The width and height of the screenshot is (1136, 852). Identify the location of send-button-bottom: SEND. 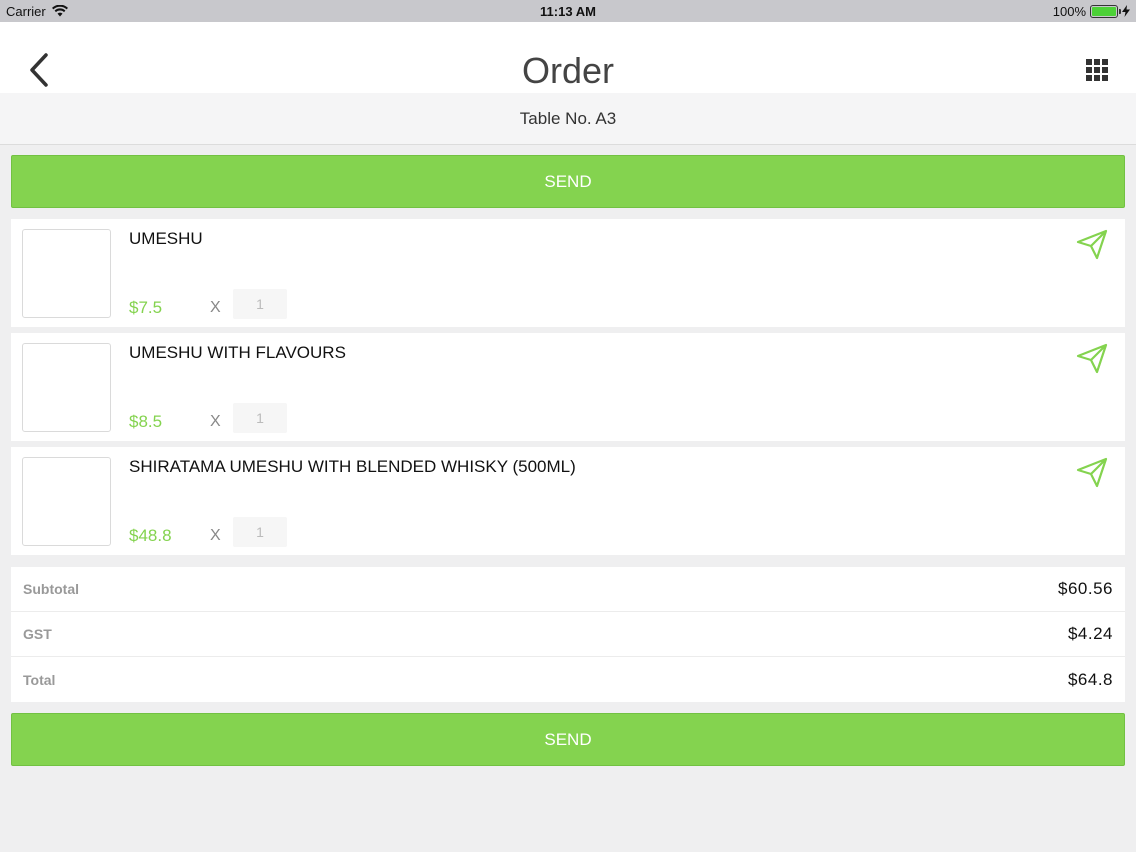
(568, 739).